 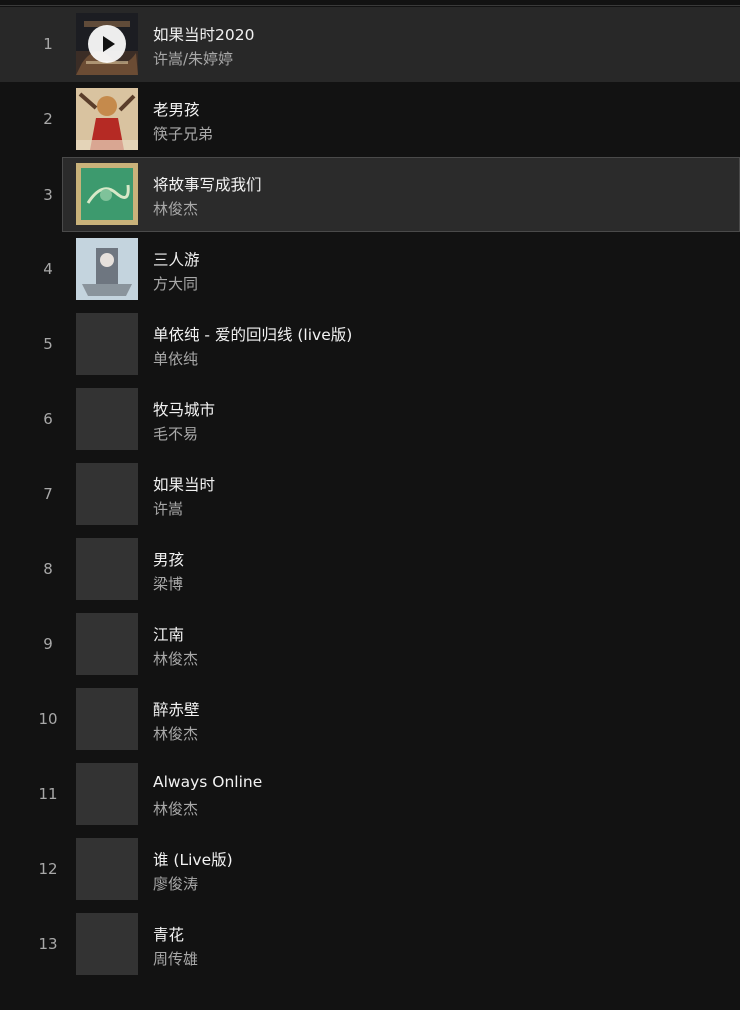 What do you see at coordinates (48, 644) in the screenshot?
I see `track-index: 9` at bounding box center [48, 644].